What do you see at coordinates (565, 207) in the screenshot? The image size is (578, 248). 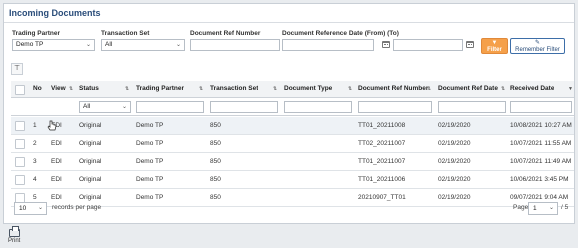 I see `page-total: / 5` at bounding box center [565, 207].